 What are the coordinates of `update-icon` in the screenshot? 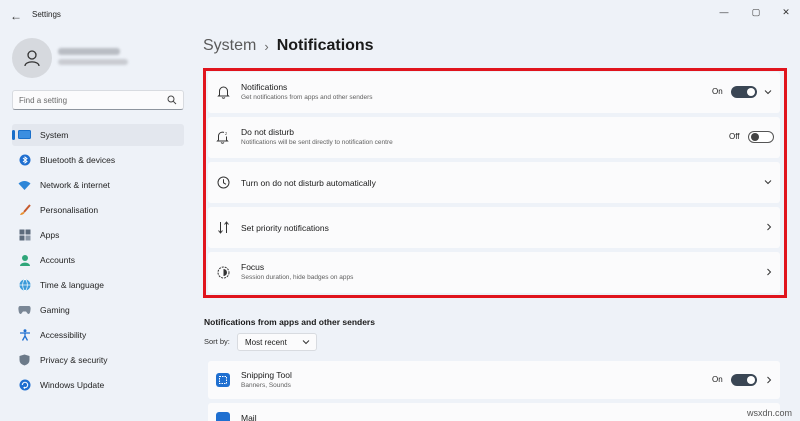 It's located at (24, 385).